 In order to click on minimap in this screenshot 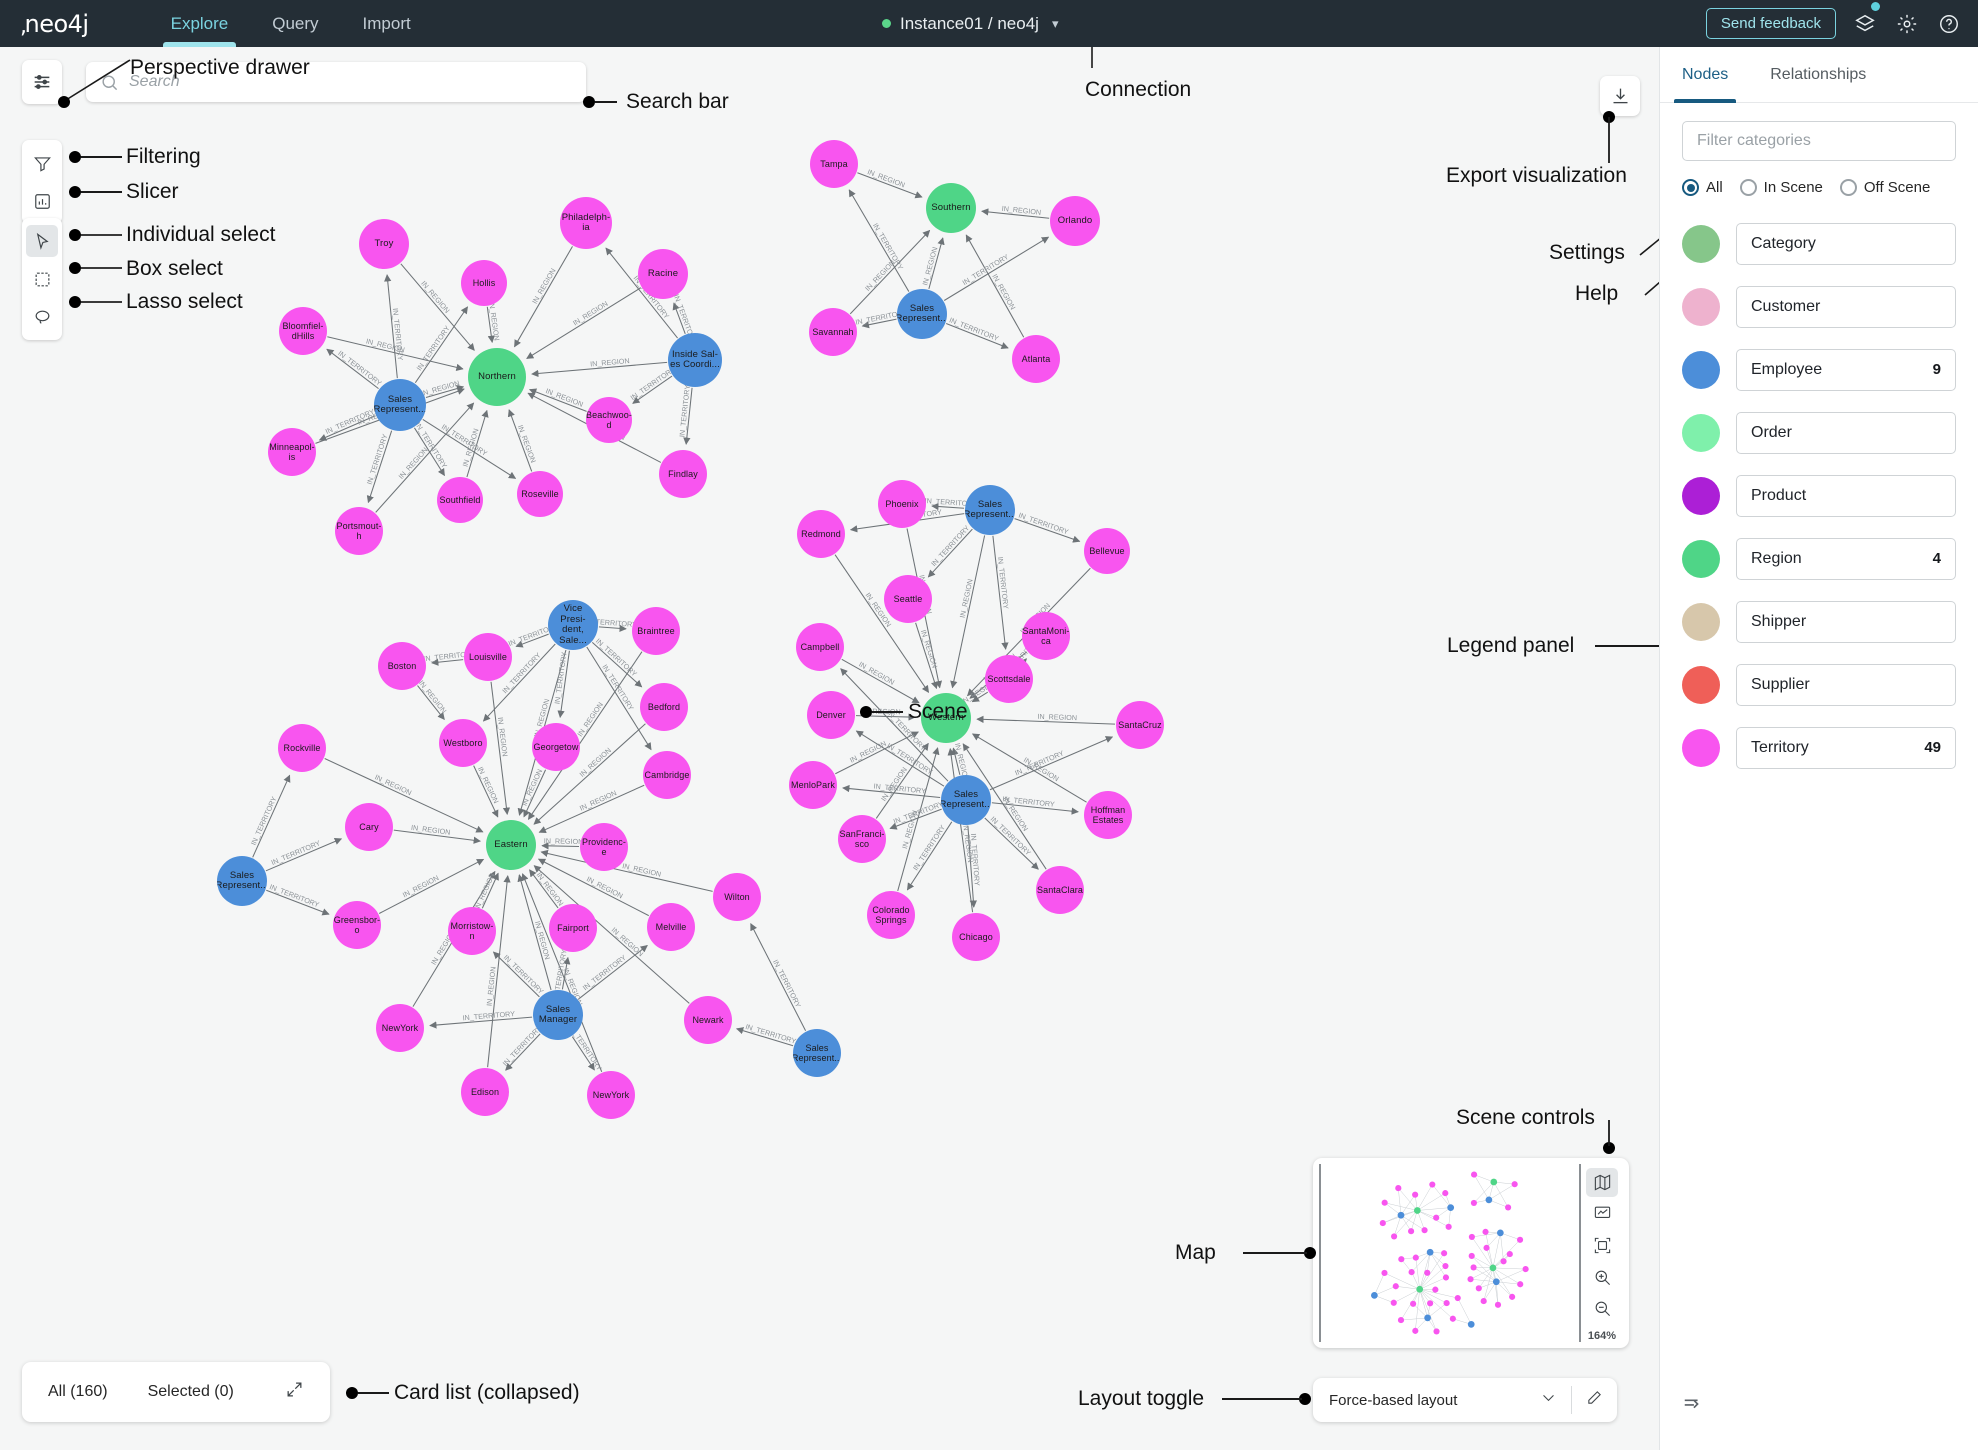, I will do `click(1450, 1253)`.